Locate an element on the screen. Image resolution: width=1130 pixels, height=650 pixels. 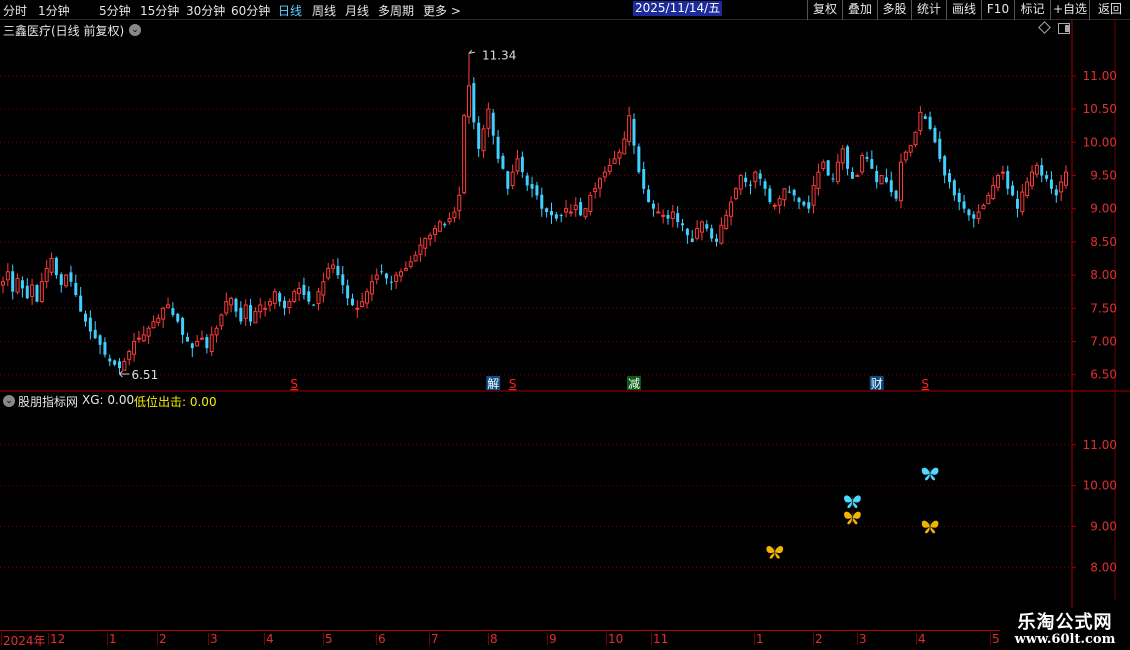
indicator-series is located at coordinates (852, 513).